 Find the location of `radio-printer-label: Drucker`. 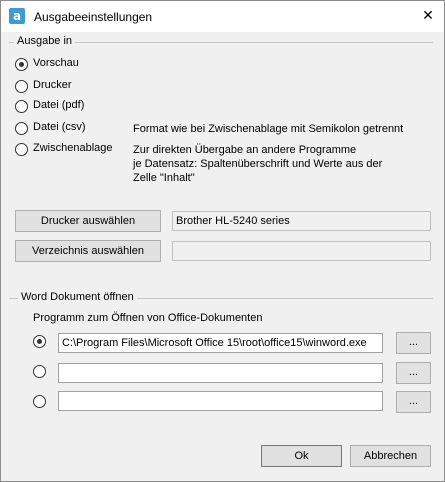

radio-printer-label: Drucker is located at coordinates (52, 85).